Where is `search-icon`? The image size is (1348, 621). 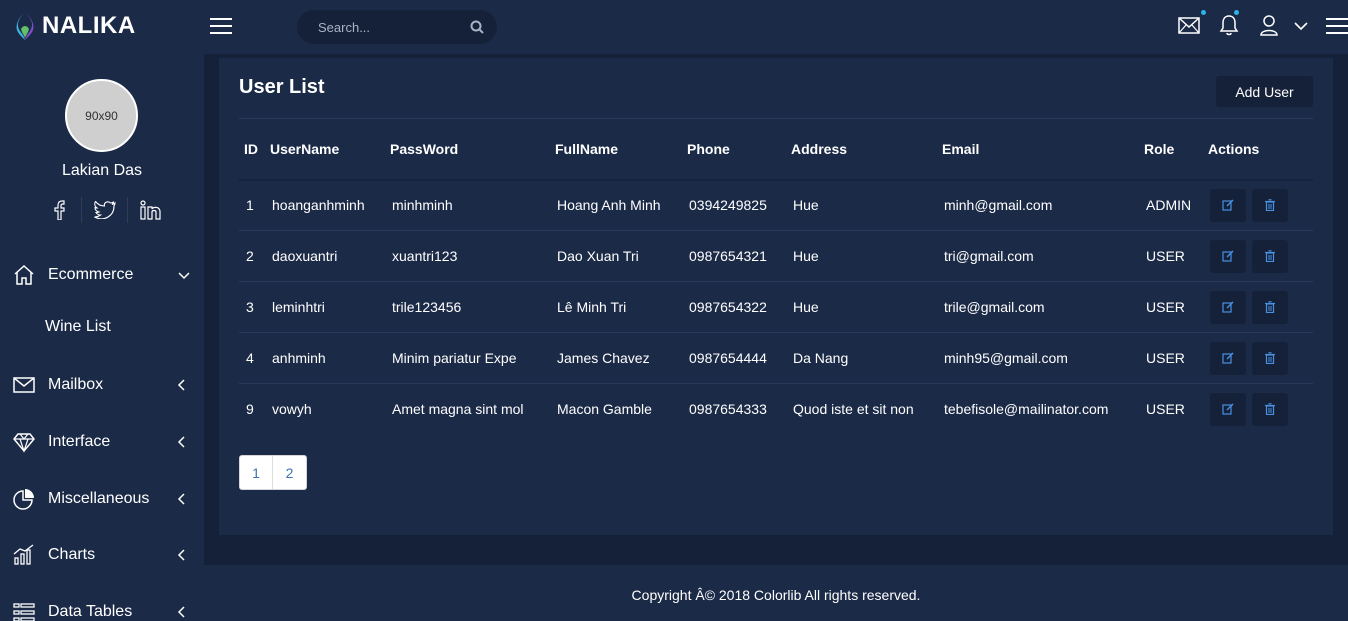 search-icon is located at coordinates (477, 27).